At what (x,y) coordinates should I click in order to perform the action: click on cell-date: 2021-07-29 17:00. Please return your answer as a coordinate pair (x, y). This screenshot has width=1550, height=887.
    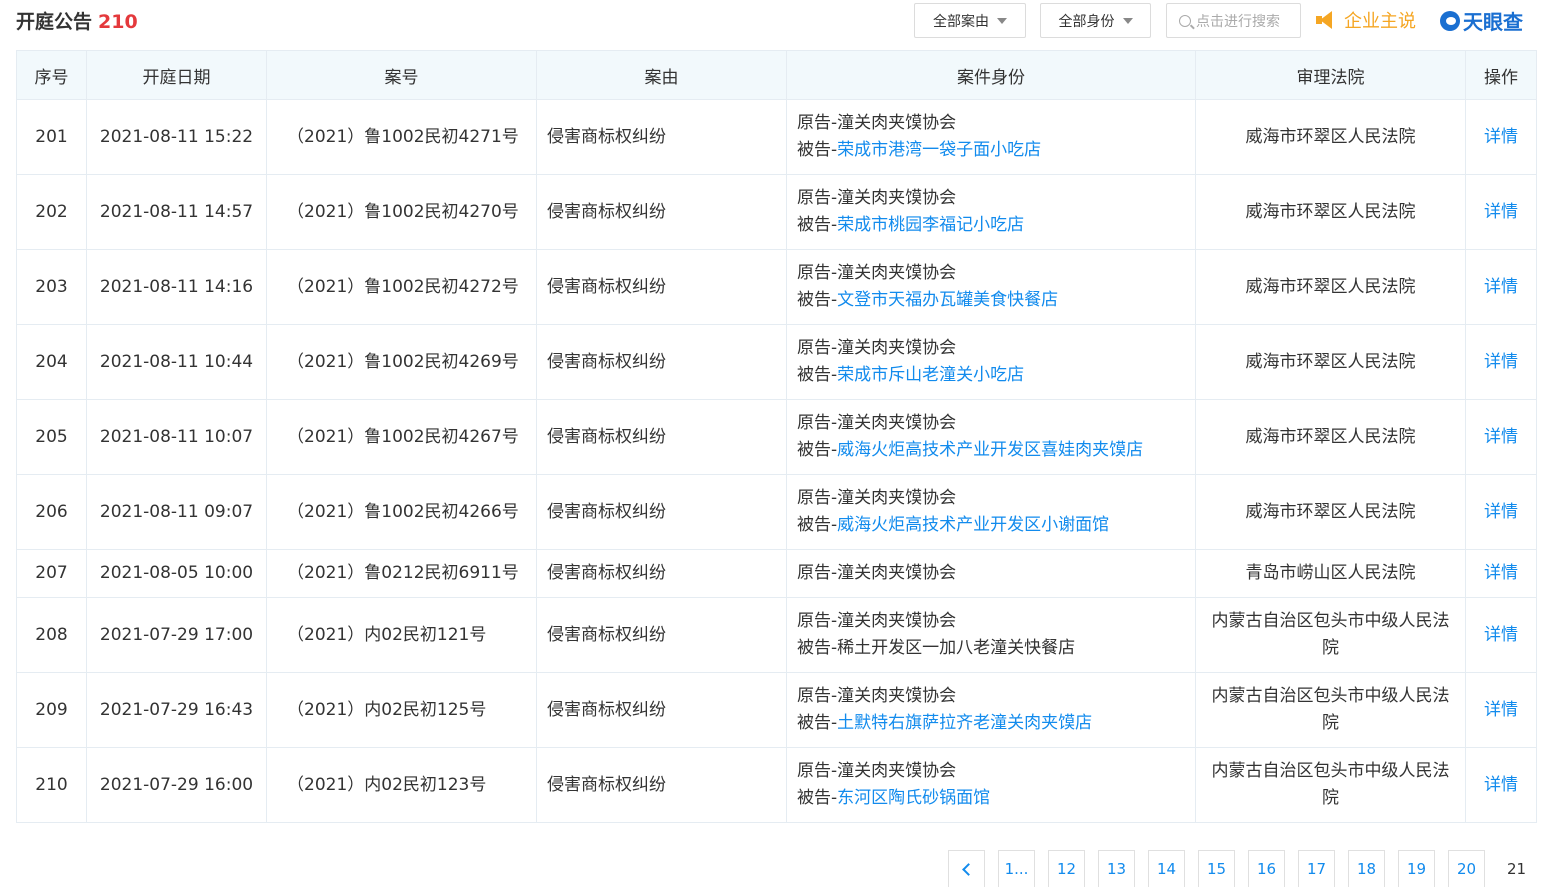
    Looking at the image, I should click on (176, 635).